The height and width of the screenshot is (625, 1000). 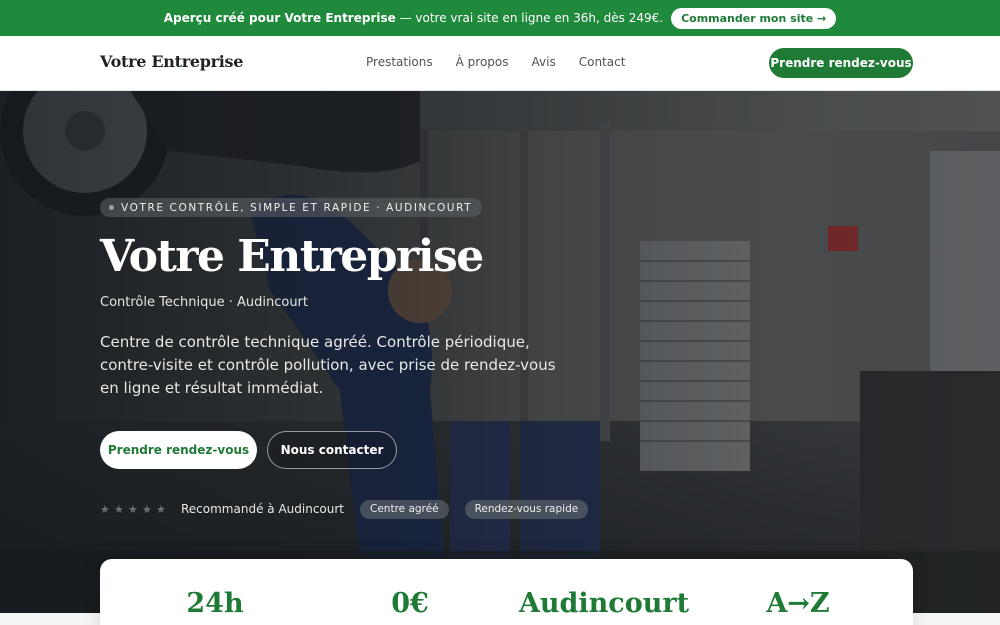 I want to click on order-site-button: Commander mon site →, so click(x=754, y=18).